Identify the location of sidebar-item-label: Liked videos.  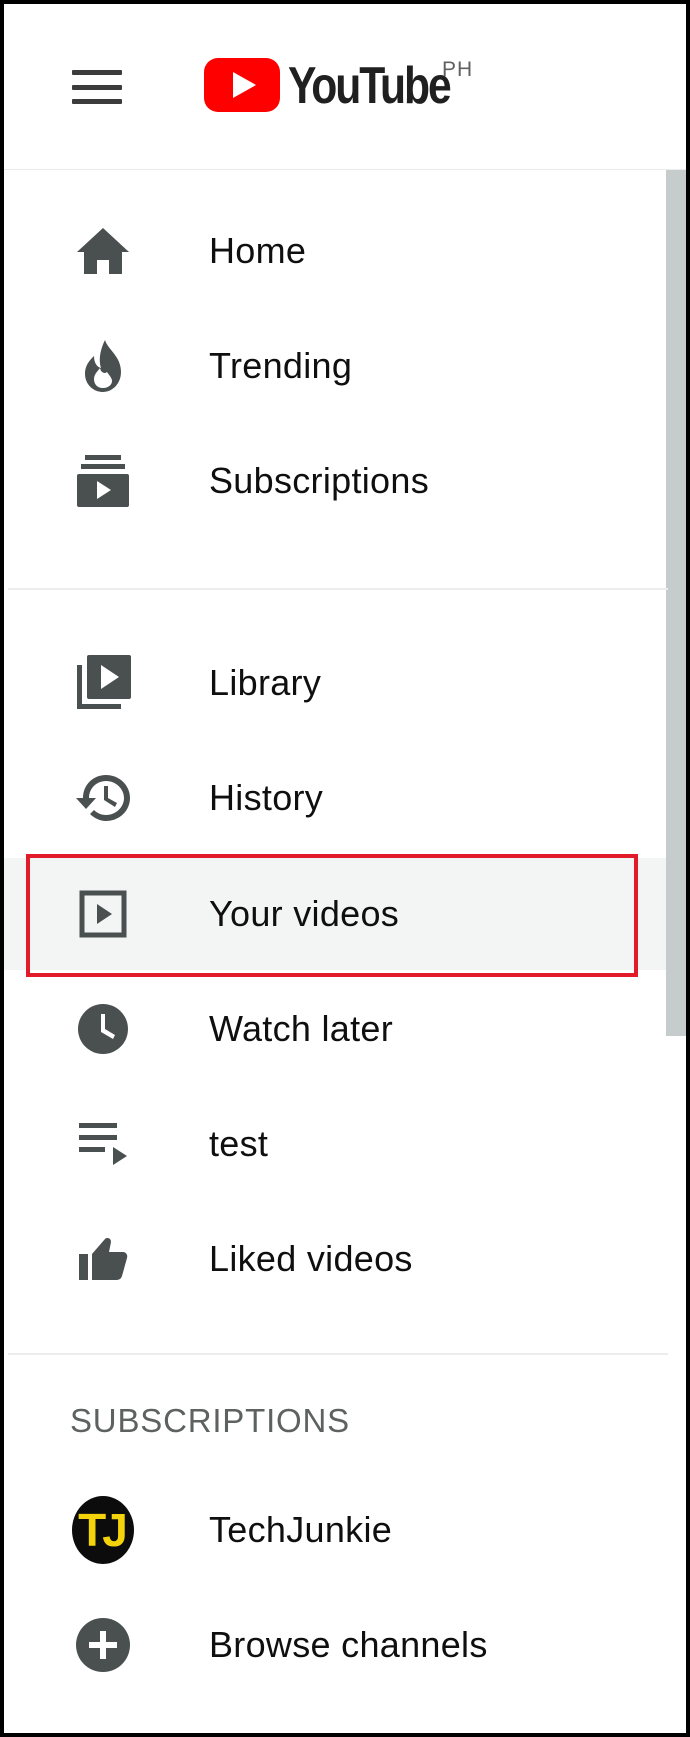
(311, 1258).